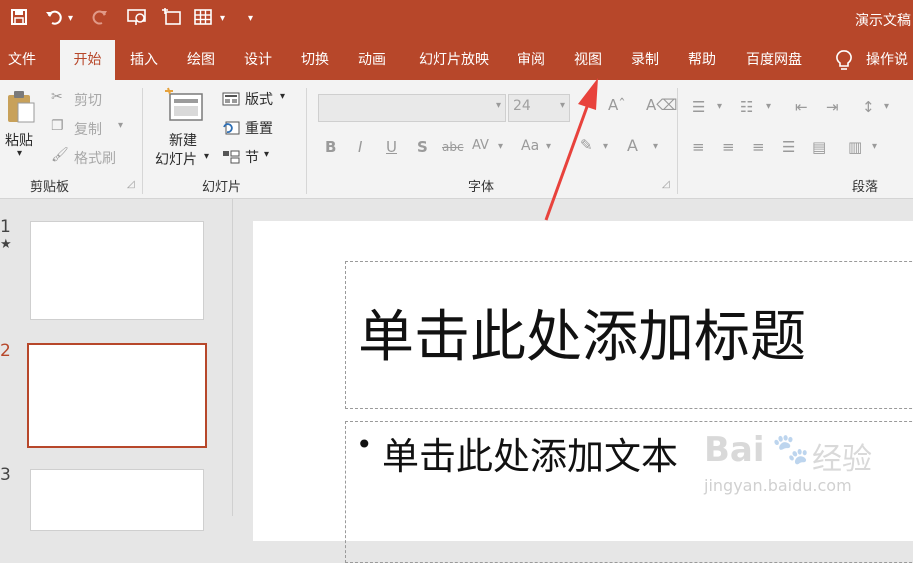  What do you see at coordinates (176, 159) in the screenshot?
I see `new-slide-button-line2: 幻灯片` at bounding box center [176, 159].